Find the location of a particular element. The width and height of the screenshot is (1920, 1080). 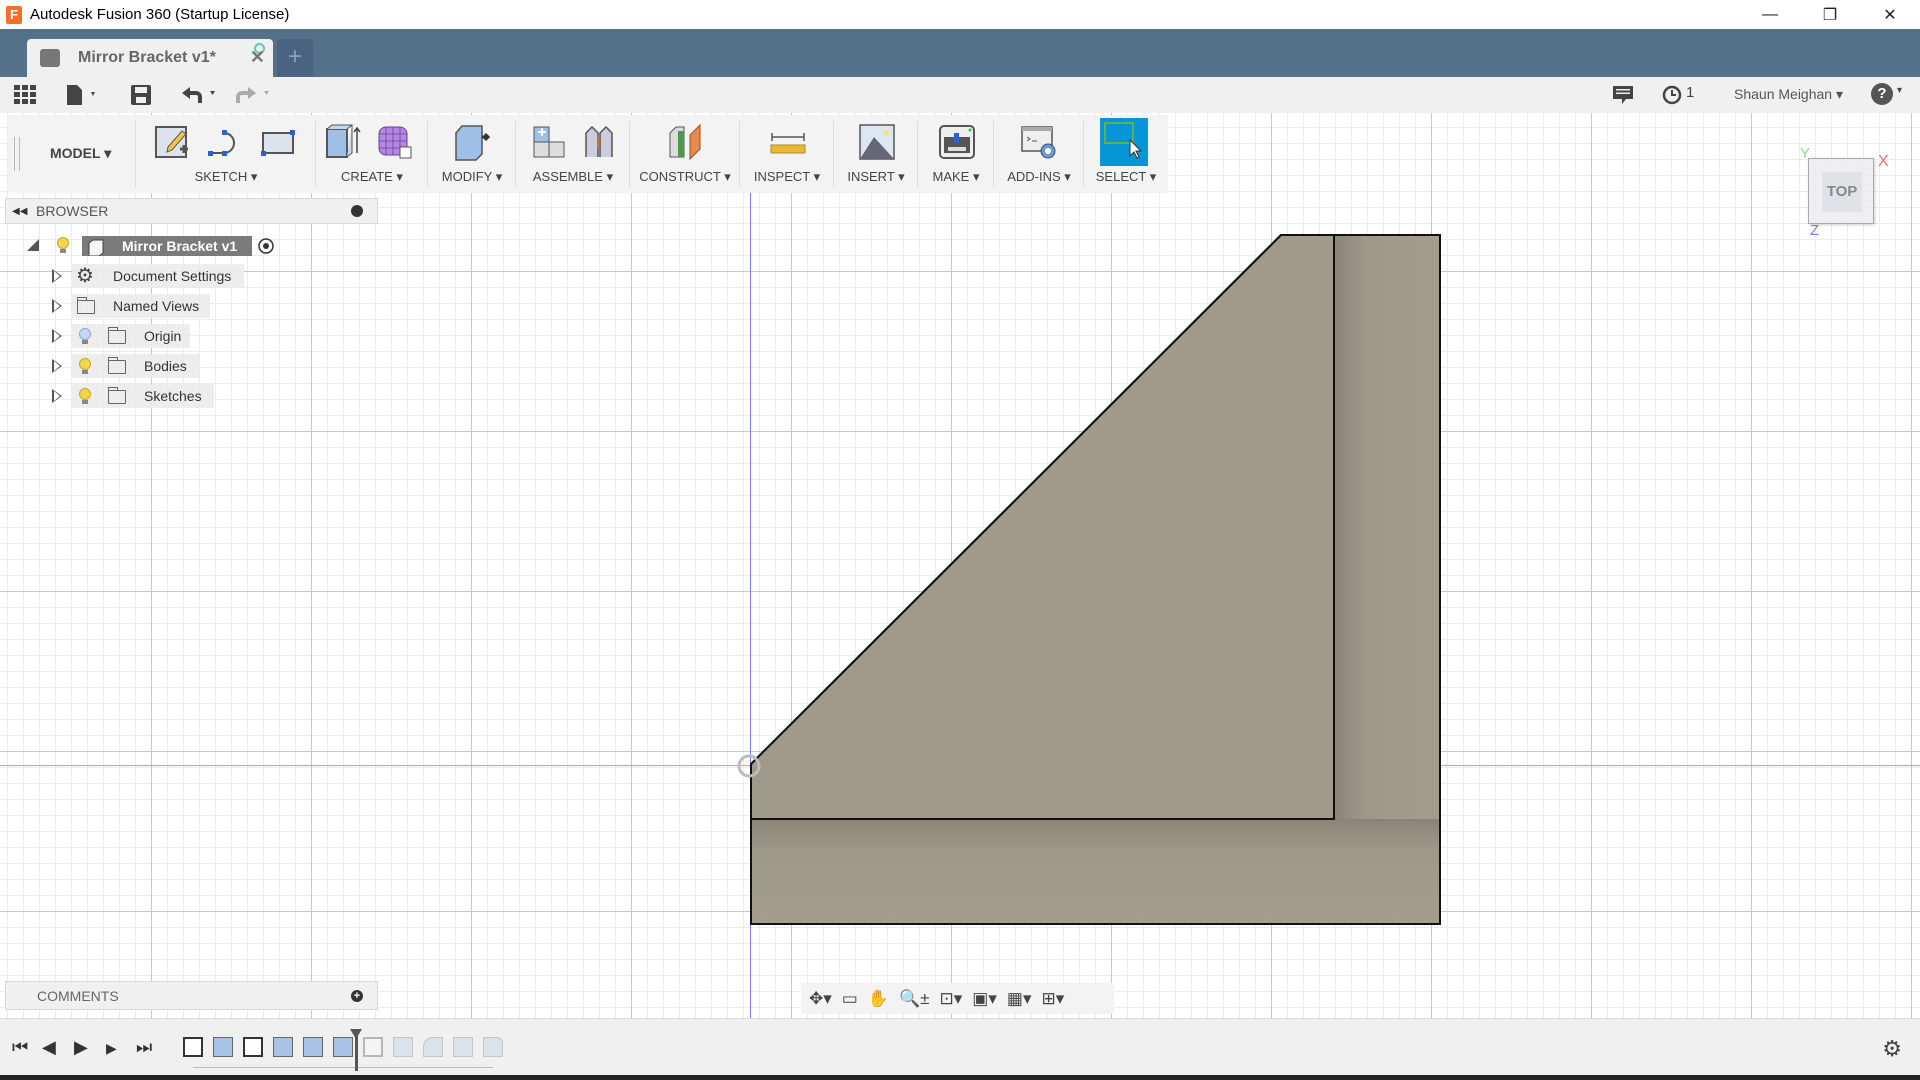

select-menu: SELECT ▾ is located at coordinates (1126, 177).